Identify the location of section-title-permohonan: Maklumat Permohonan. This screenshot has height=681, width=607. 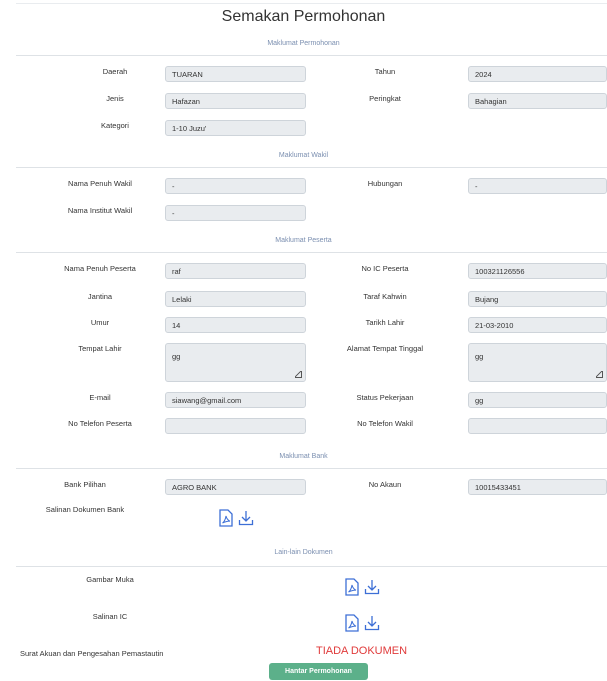
(303, 43).